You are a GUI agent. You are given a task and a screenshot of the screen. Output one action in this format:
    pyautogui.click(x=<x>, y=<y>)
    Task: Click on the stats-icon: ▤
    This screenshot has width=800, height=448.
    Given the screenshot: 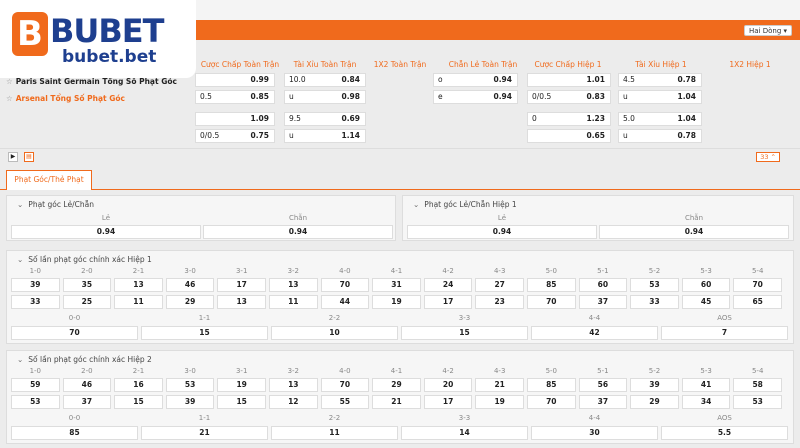 What is the action you would take?
    pyautogui.click(x=29, y=157)
    